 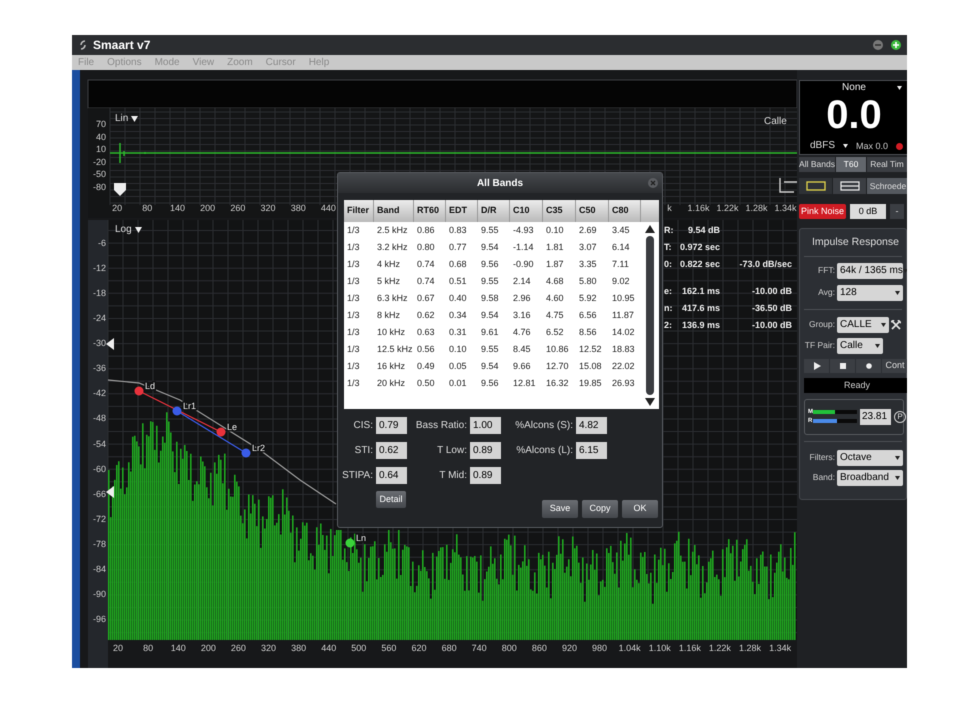 What do you see at coordinates (490, 230) in the screenshot?
I see `table-cell-text: 9.55` at bounding box center [490, 230].